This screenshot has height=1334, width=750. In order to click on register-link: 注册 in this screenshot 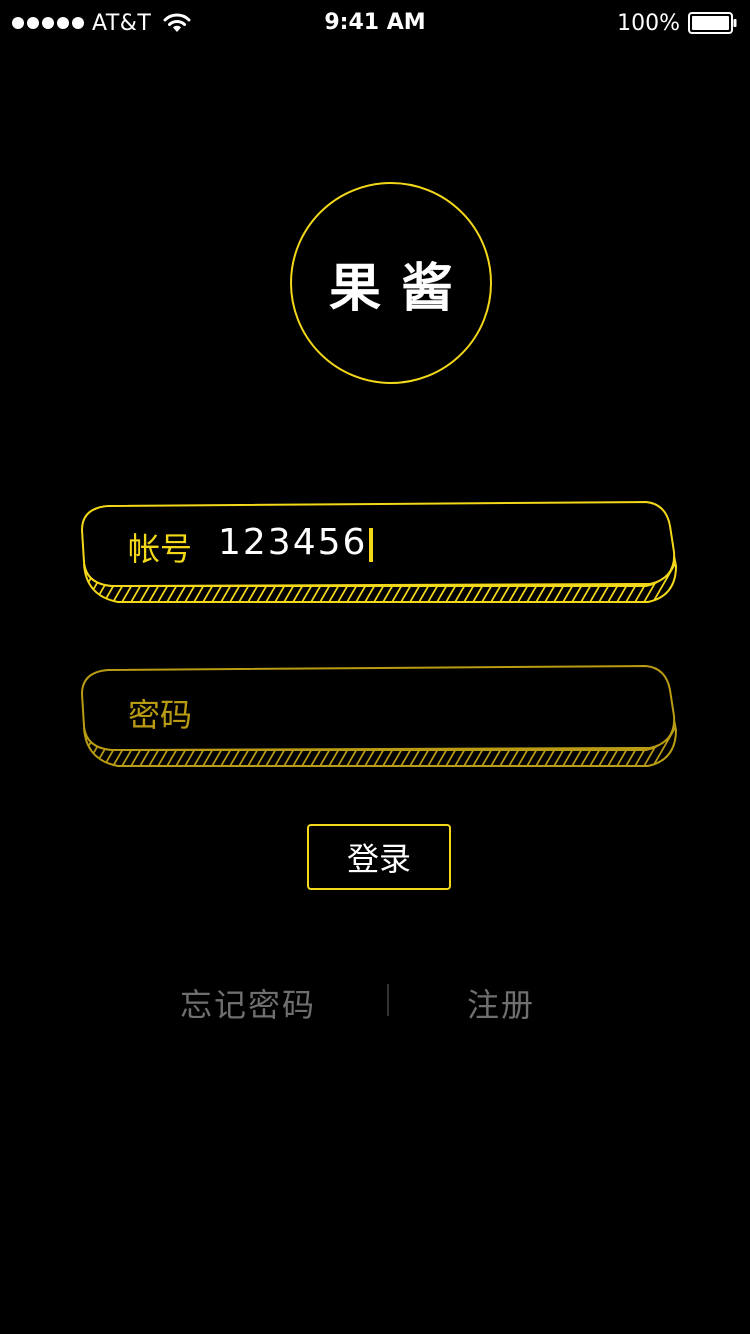, I will do `click(501, 1003)`.